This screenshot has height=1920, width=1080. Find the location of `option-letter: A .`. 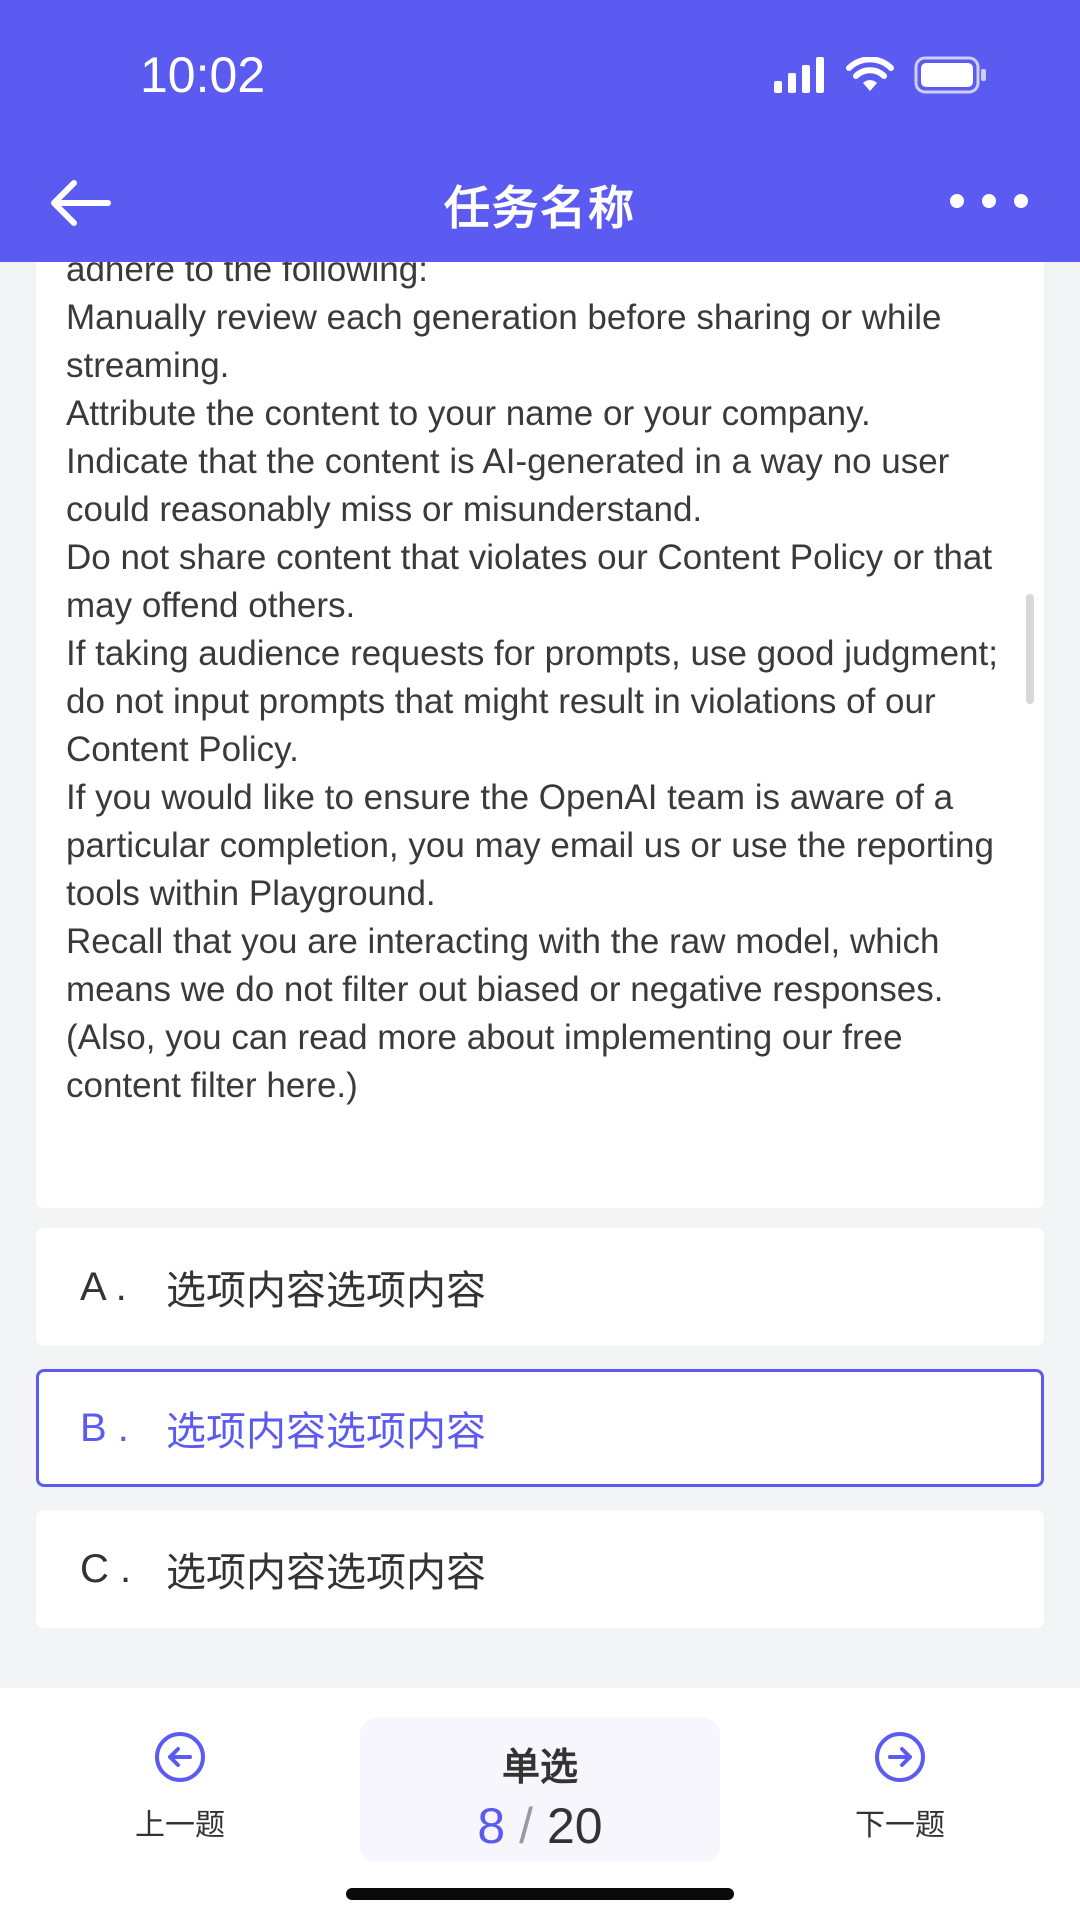

option-letter: A . is located at coordinates (103, 1286).